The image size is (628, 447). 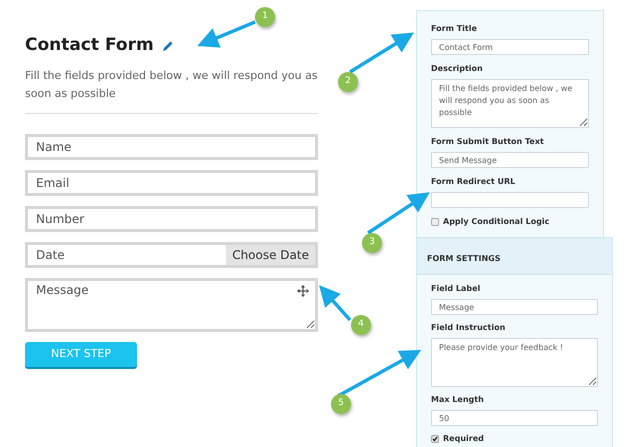 What do you see at coordinates (171, 305) in the screenshot?
I see `message-field: Message` at bounding box center [171, 305].